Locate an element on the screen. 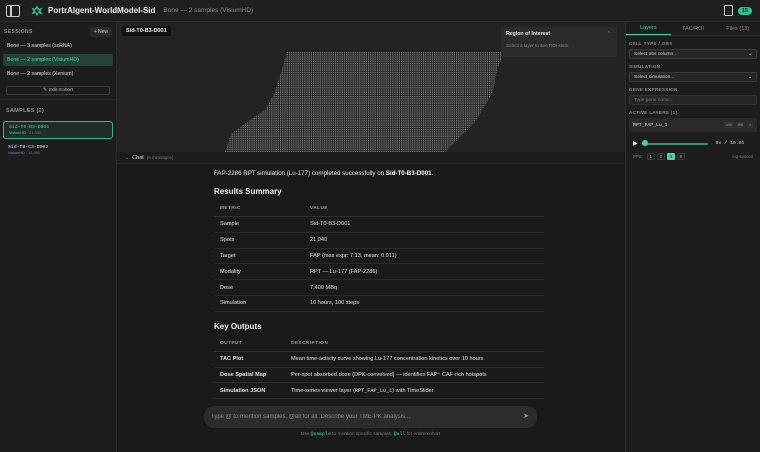 This screenshot has height=452, width=760. viewer-sample-label: Sid-T0-B3-D001 is located at coordinates (146, 31).